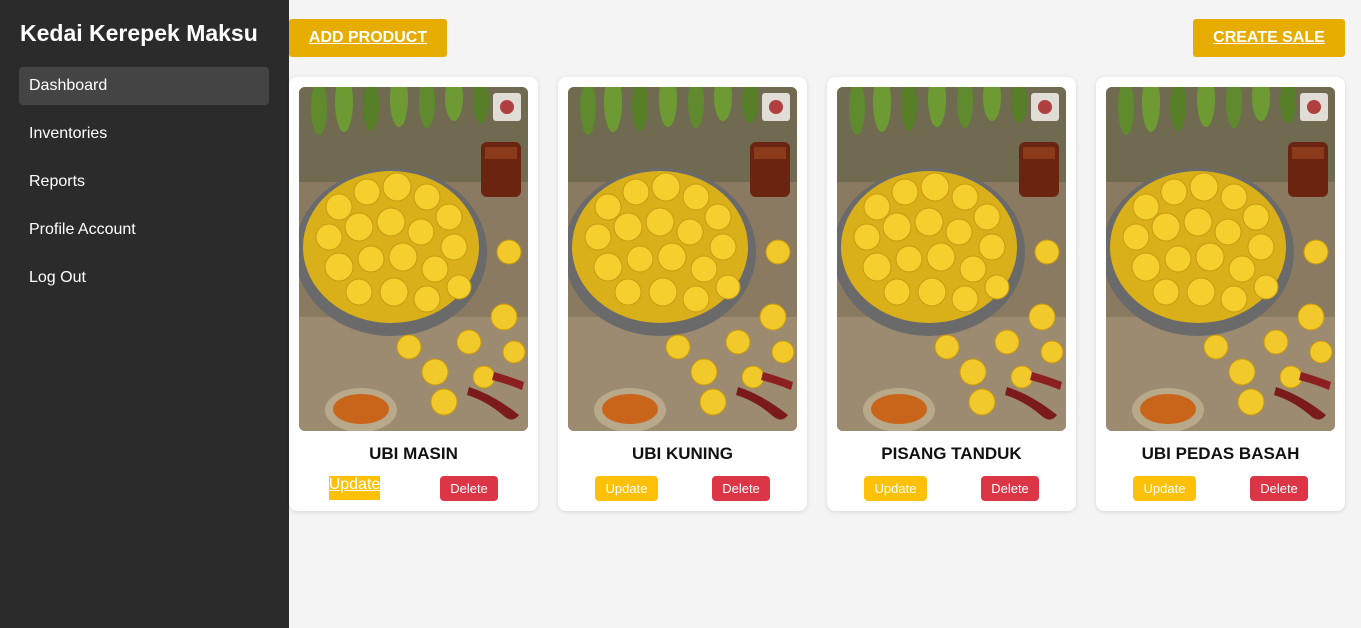 The image size is (1361, 628). I want to click on product-name: UBI PEDAS BASAH, so click(1220, 453).